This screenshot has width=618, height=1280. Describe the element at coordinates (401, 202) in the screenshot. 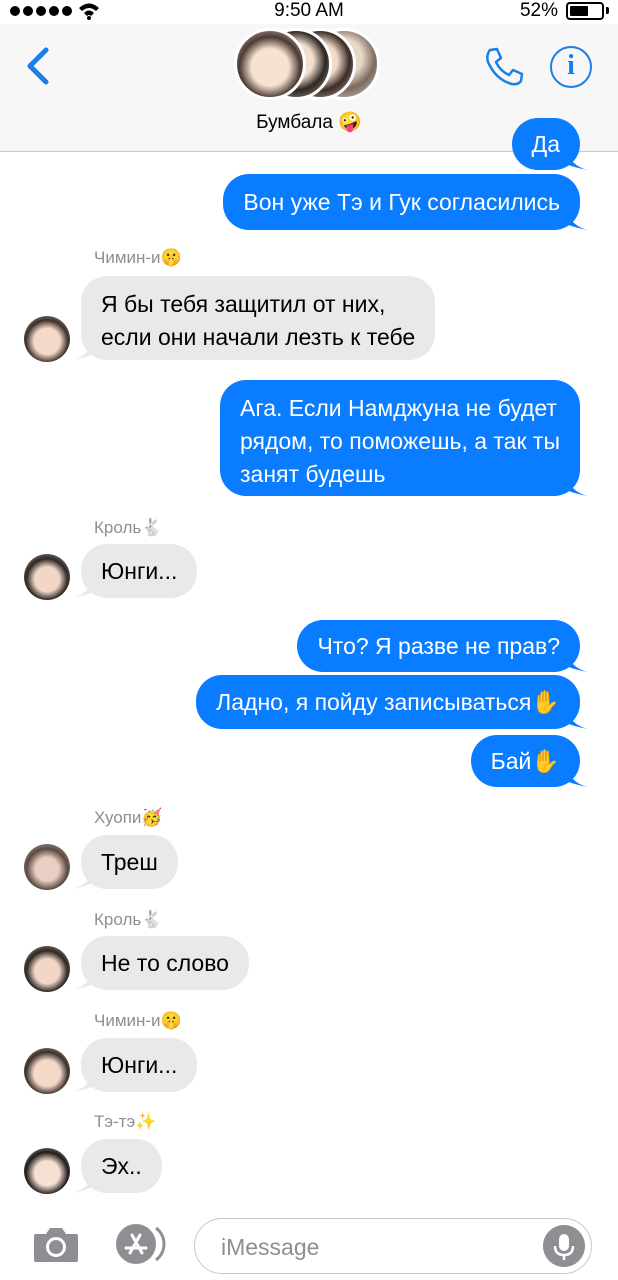

I see `outgoing-message-bubble: Вон уже Тэ и Гук согласились` at that location.